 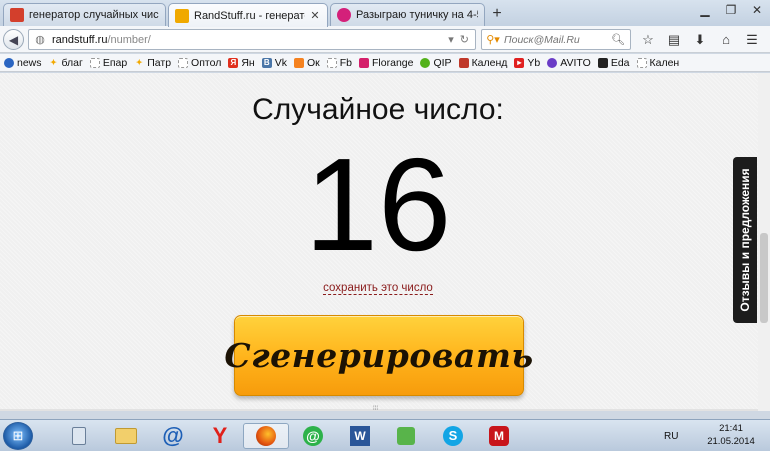 I want to click on calculator-icon, so click(x=79, y=436).